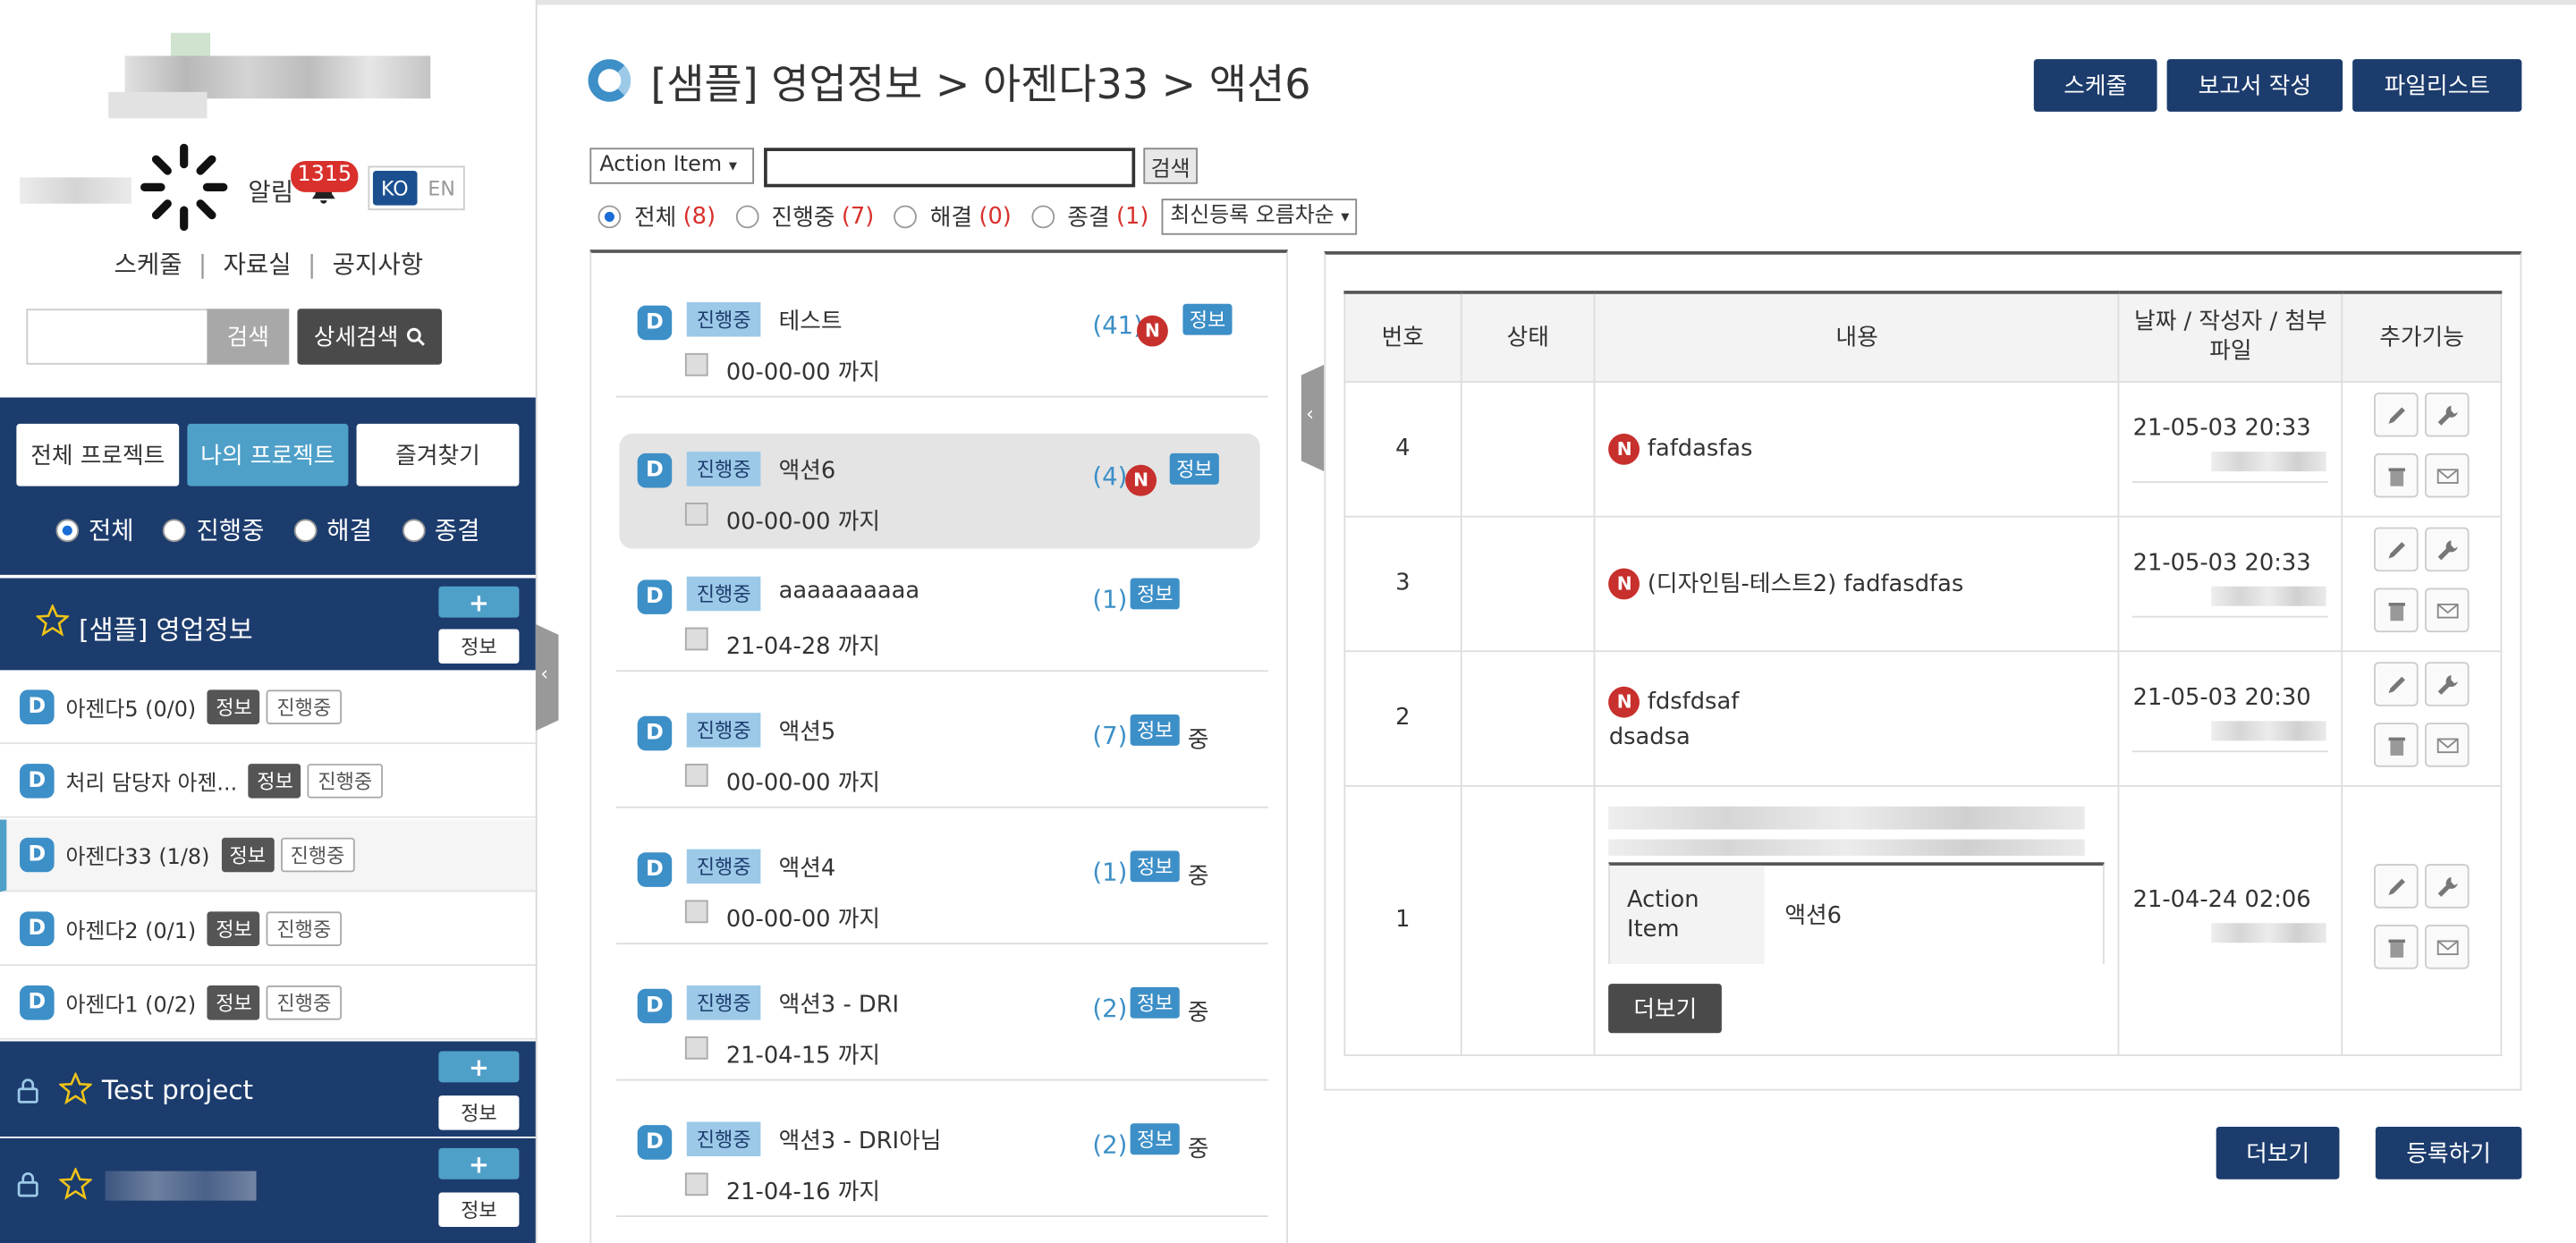 This screenshot has width=2576, height=1243. Describe the element at coordinates (811, 320) in the screenshot. I see `item-title: 테스트` at that location.